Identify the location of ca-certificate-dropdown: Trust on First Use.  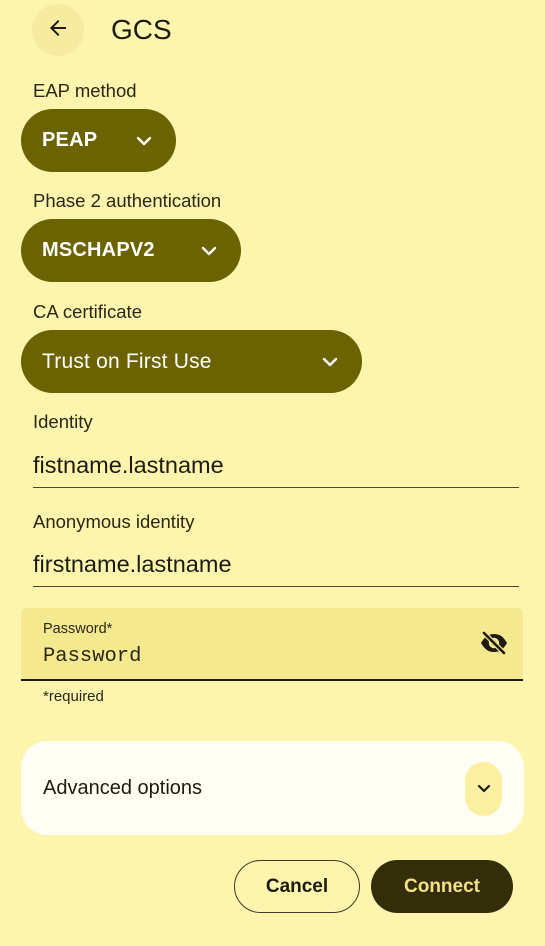
(191, 361).